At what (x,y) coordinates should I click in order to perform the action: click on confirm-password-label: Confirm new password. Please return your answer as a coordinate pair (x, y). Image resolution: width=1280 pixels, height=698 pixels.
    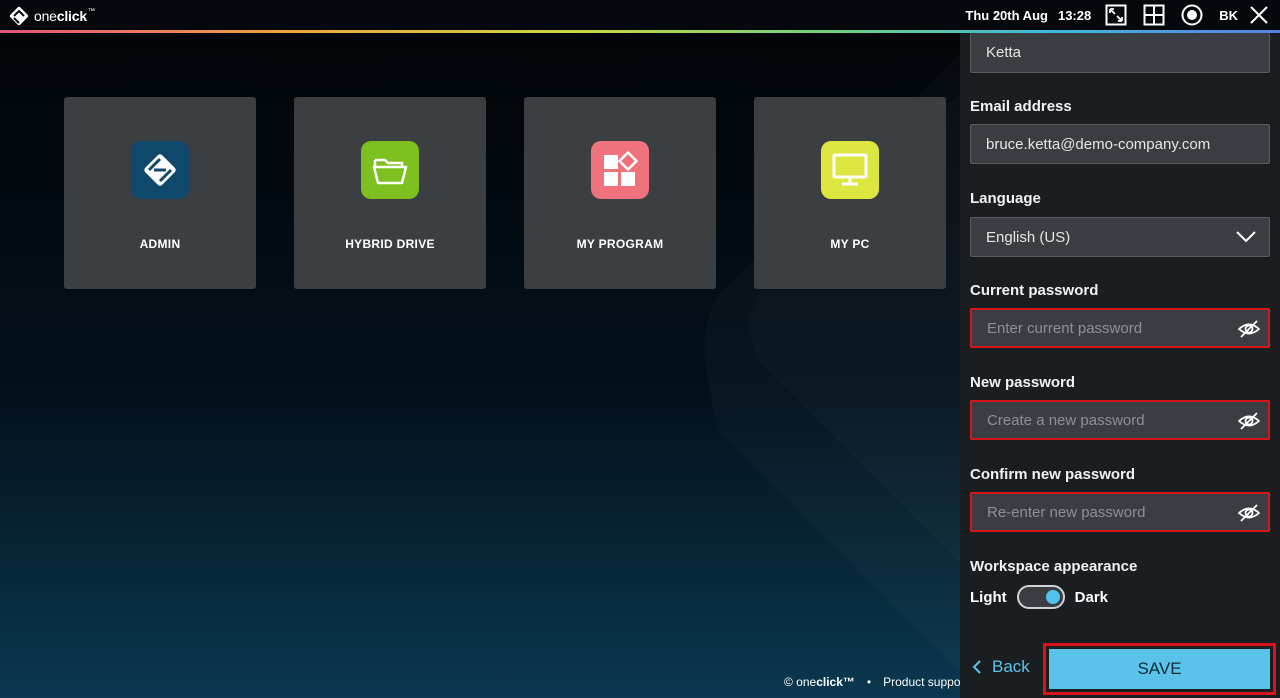
    Looking at the image, I should click on (1053, 474).